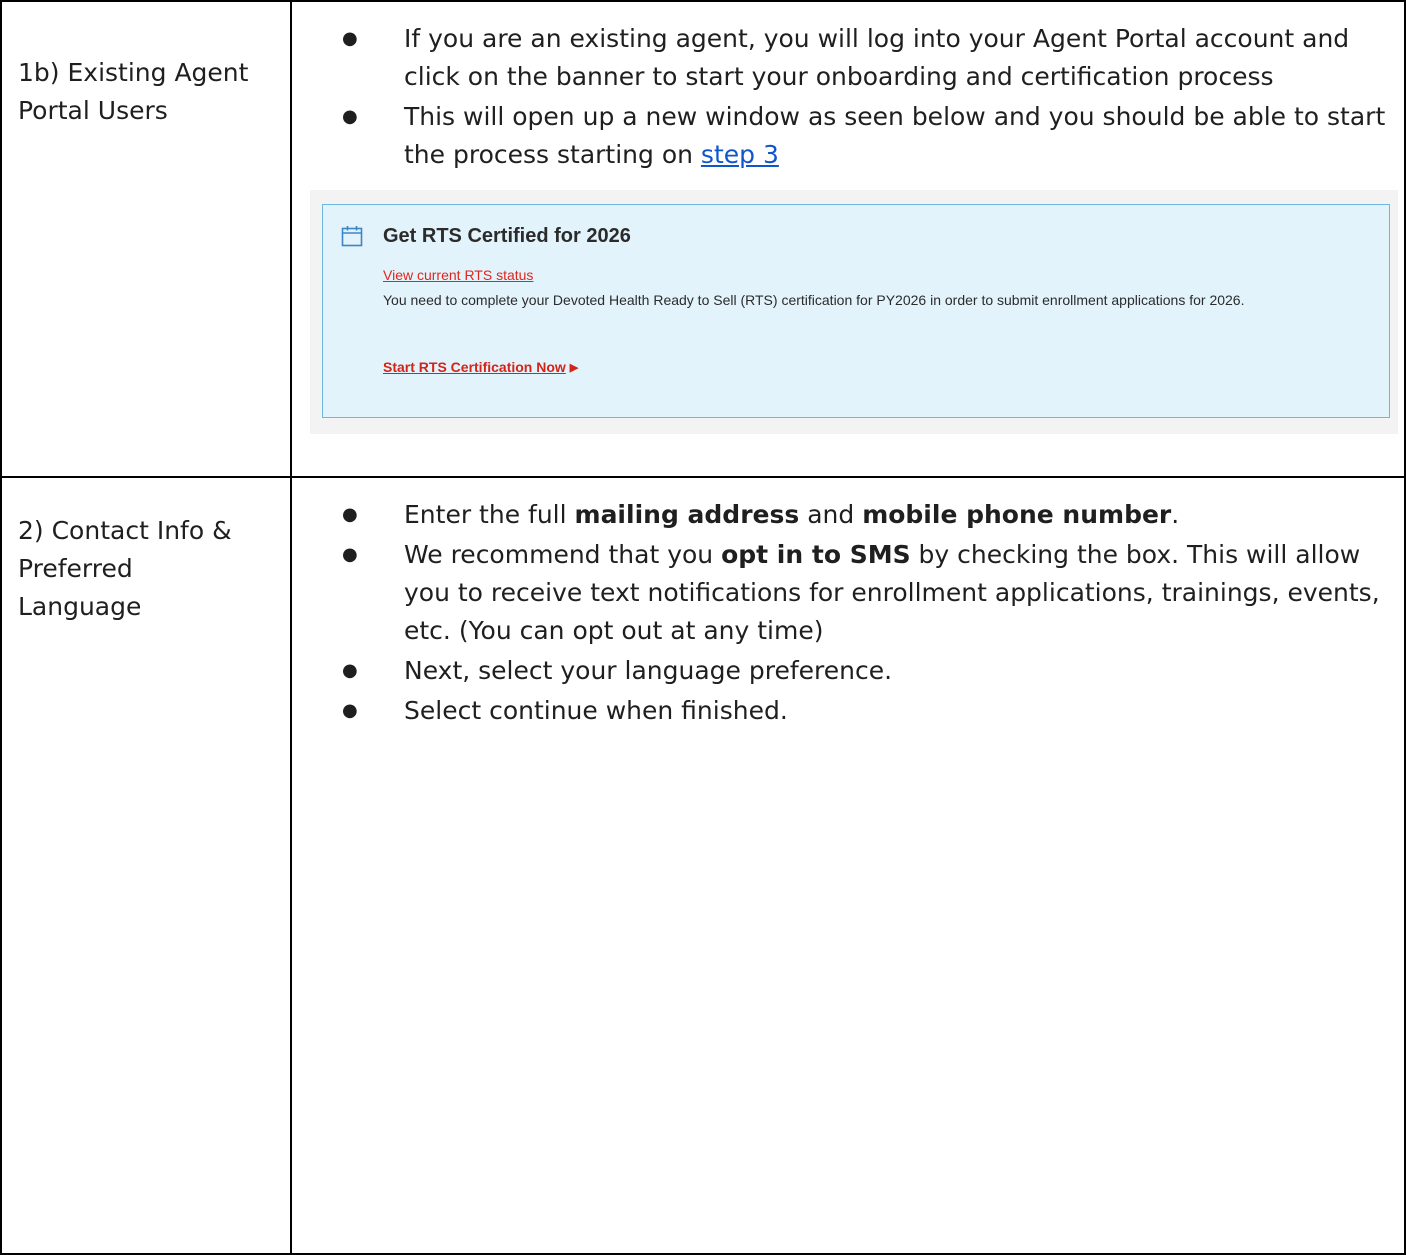 This screenshot has width=1406, height=1255. Describe the element at coordinates (867, 711) in the screenshot. I see `list-item: ● Select continue when finished.` at that location.